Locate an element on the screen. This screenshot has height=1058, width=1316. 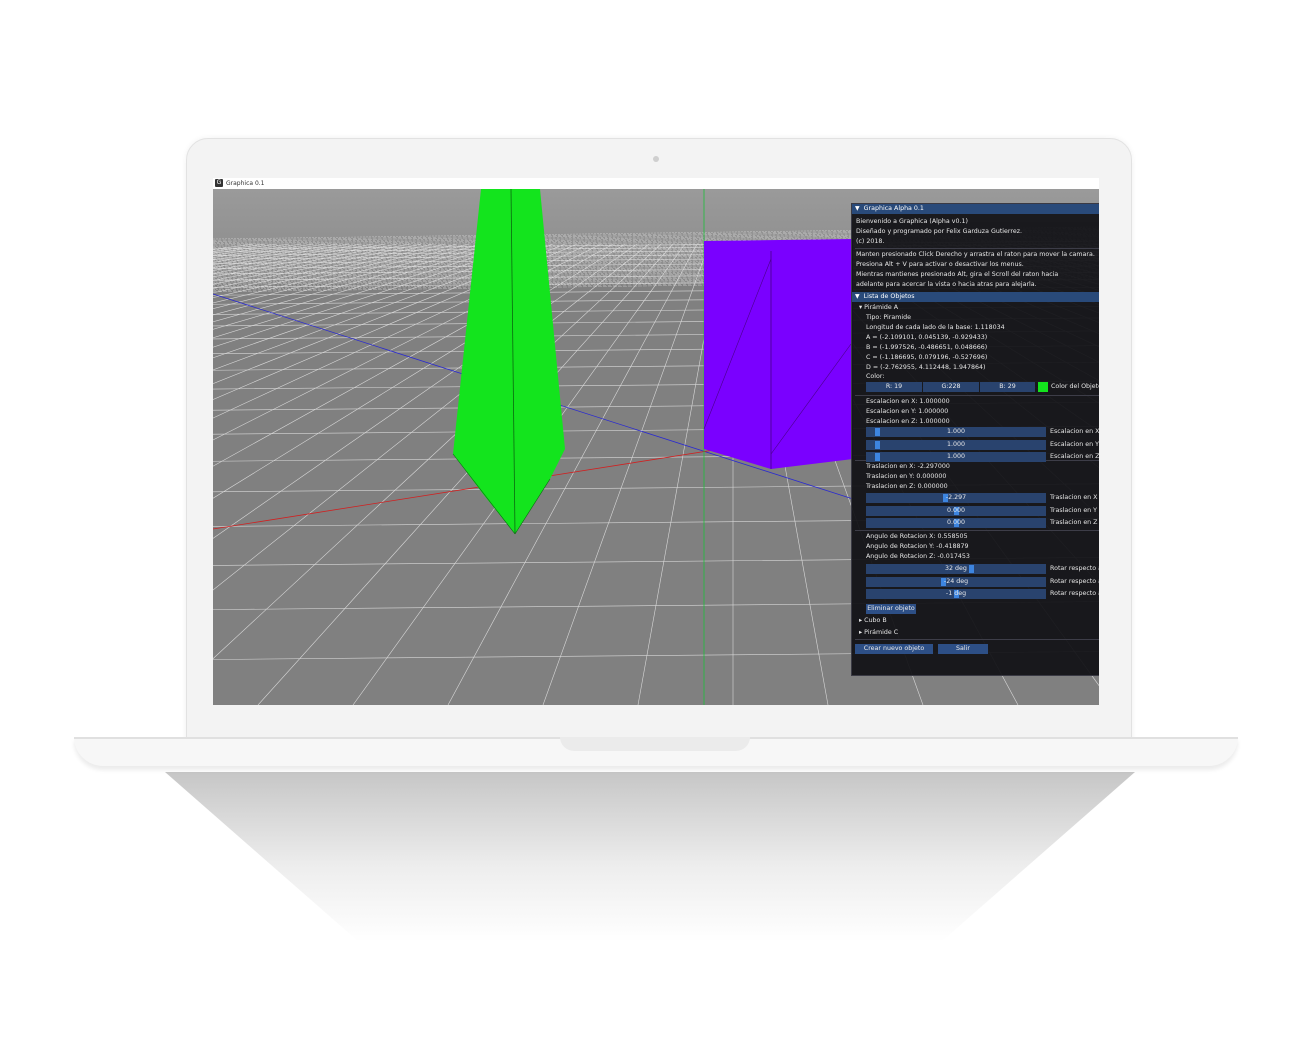
tree-item-label: Pirámide A is located at coordinates (881, 307).